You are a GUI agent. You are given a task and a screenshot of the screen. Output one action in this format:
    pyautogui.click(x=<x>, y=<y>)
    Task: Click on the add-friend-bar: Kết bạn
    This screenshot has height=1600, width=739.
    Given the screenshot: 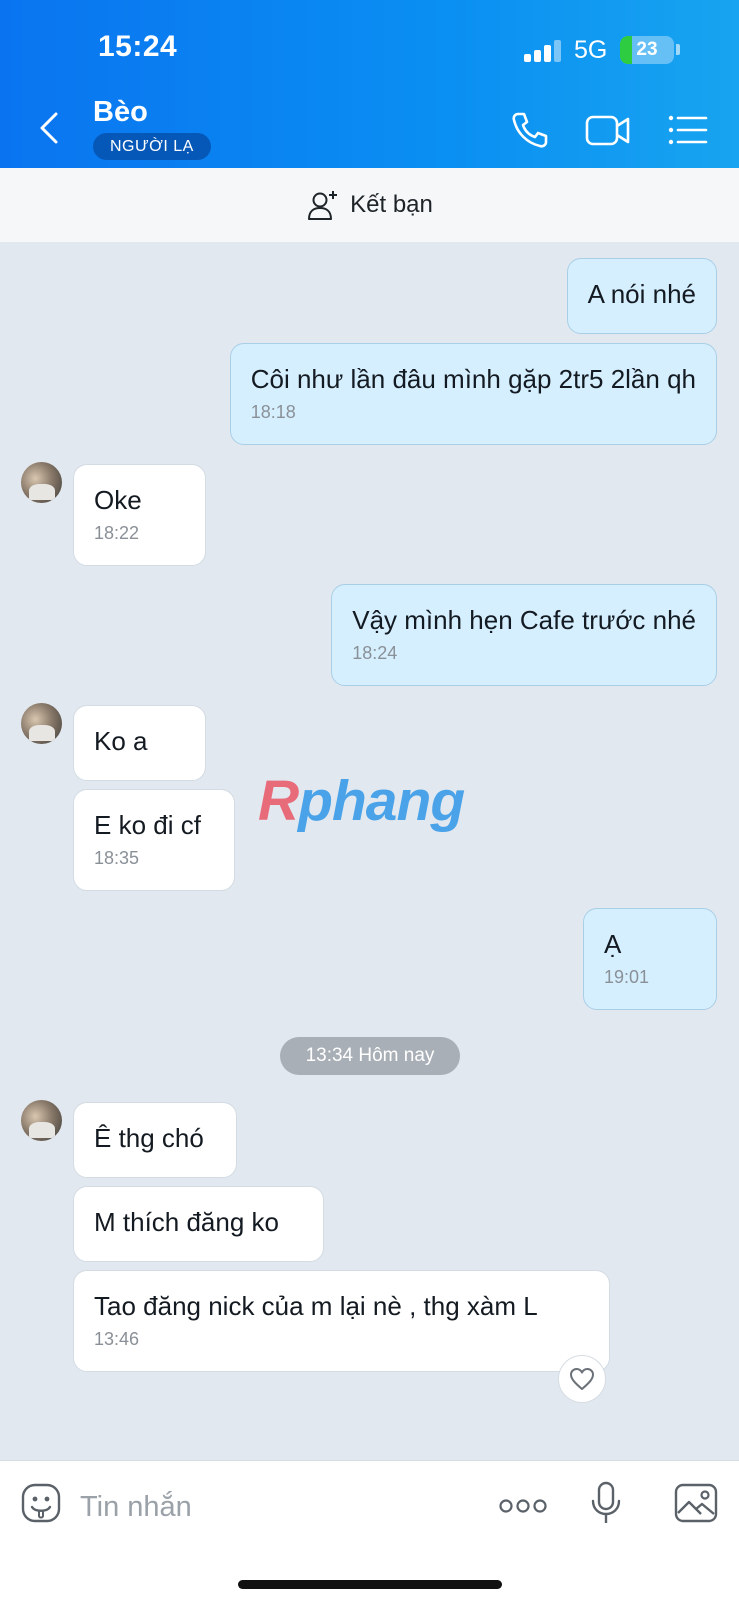 What is the action you would take?
    pyautogui.click(x=369, y=205)
    